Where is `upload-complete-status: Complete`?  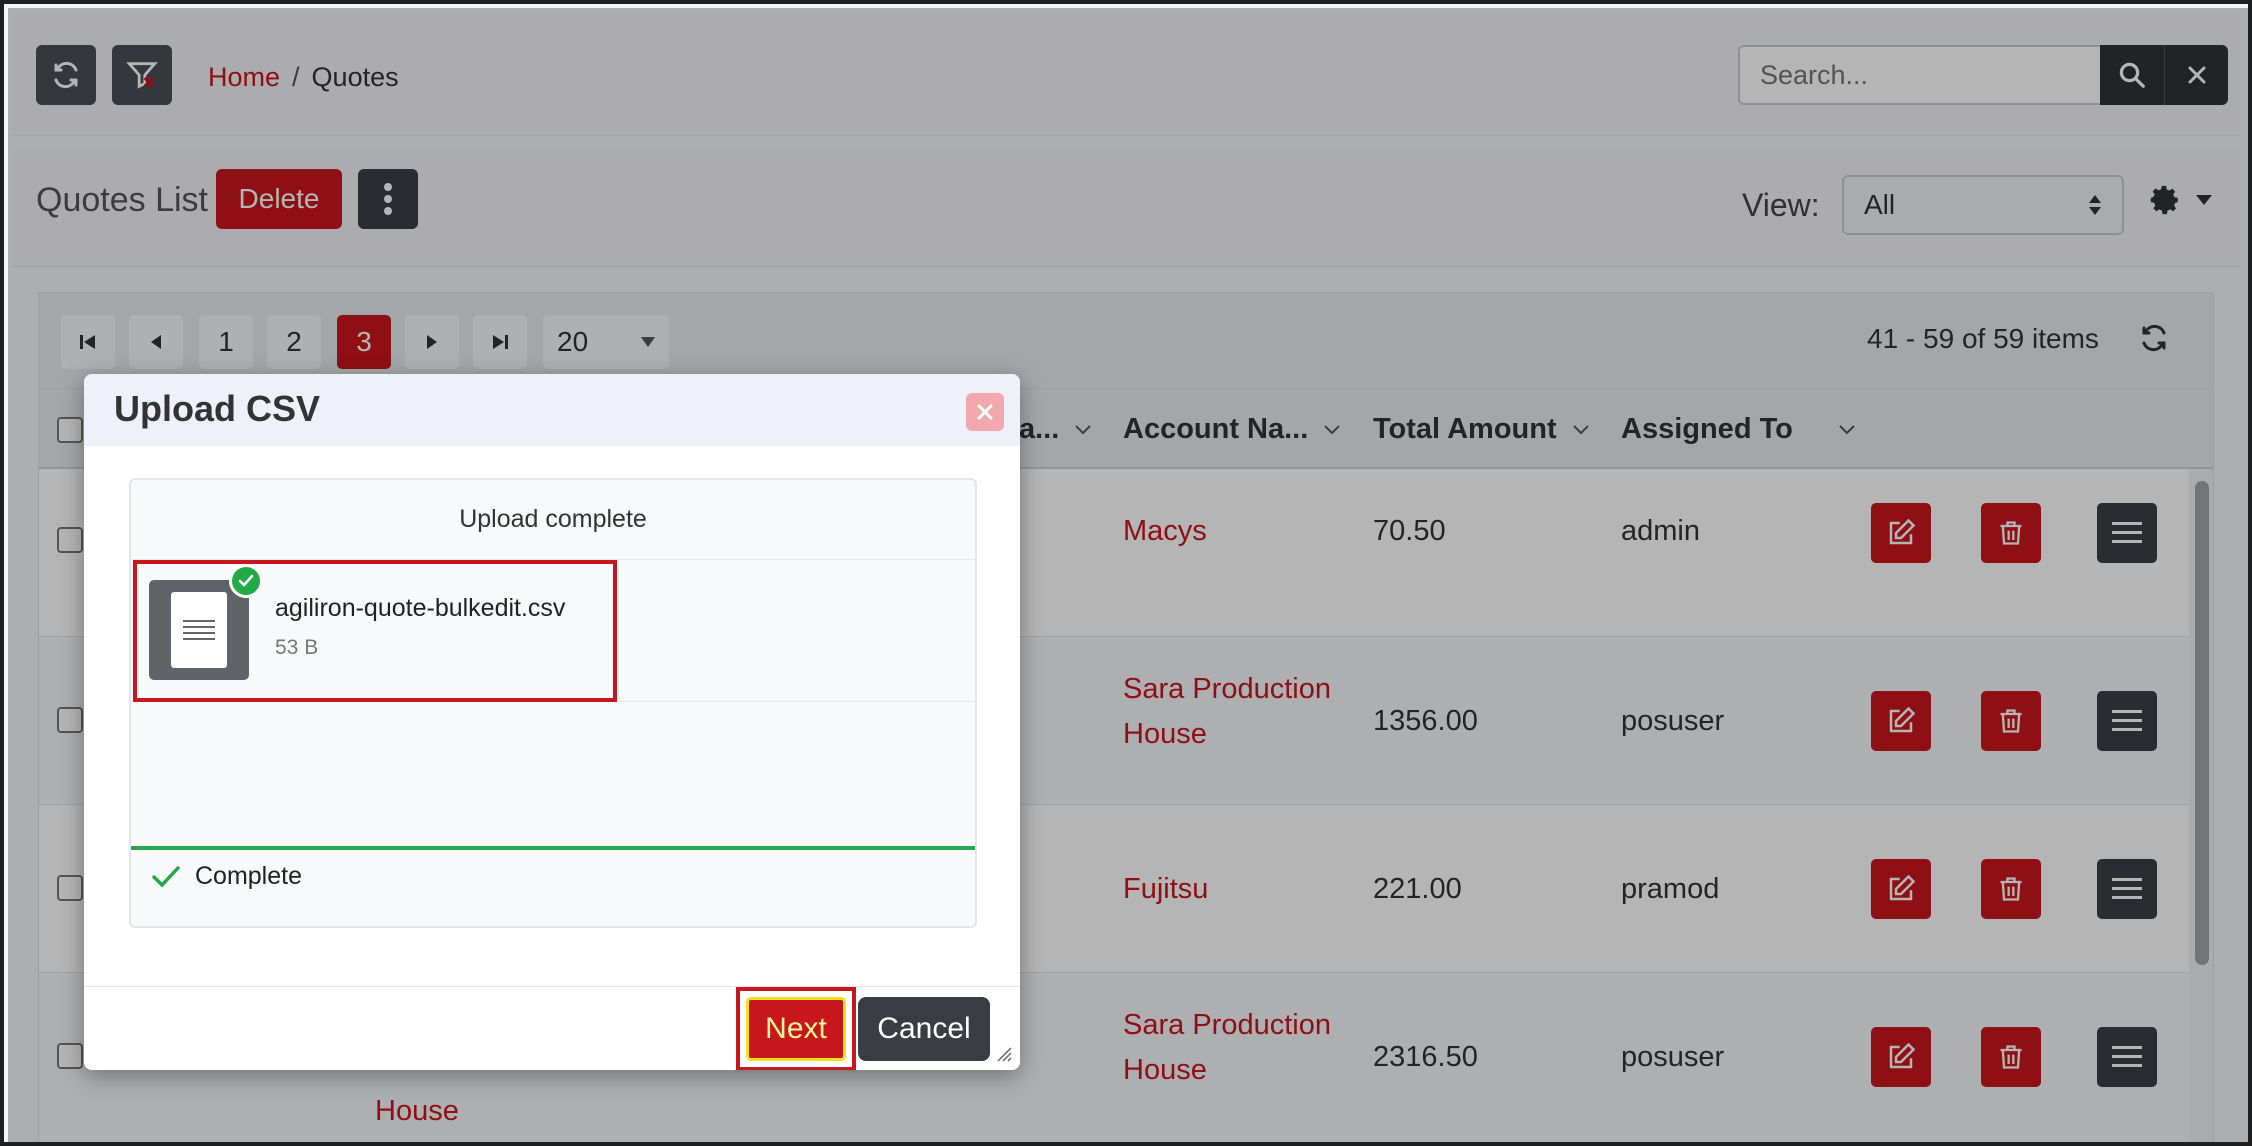
upload-complete-status: Complete is located at coordinates (226, 876).